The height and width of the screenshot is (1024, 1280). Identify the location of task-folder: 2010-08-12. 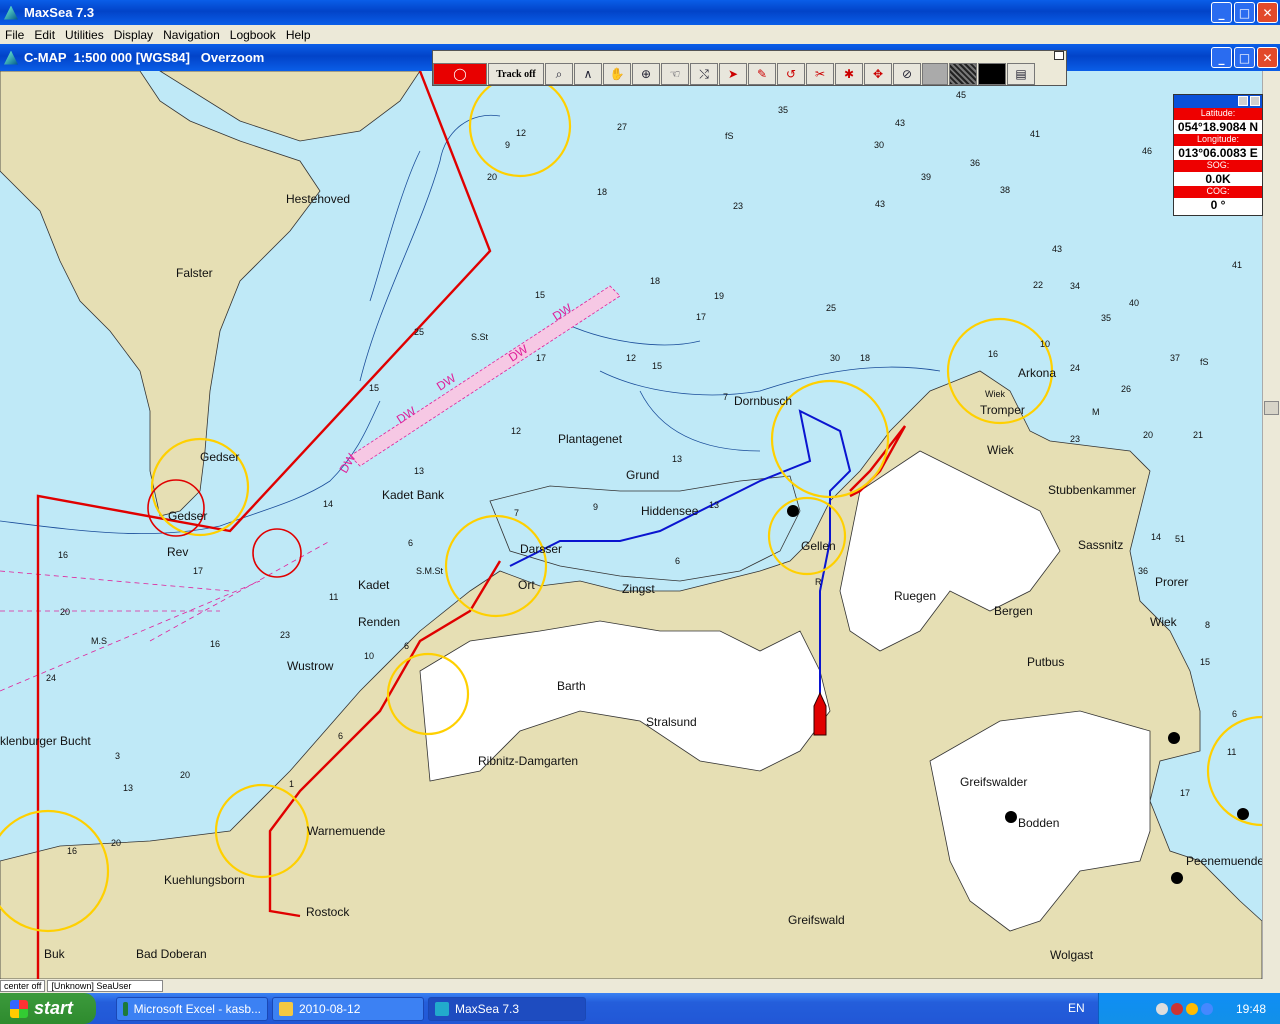
(348, 1008).